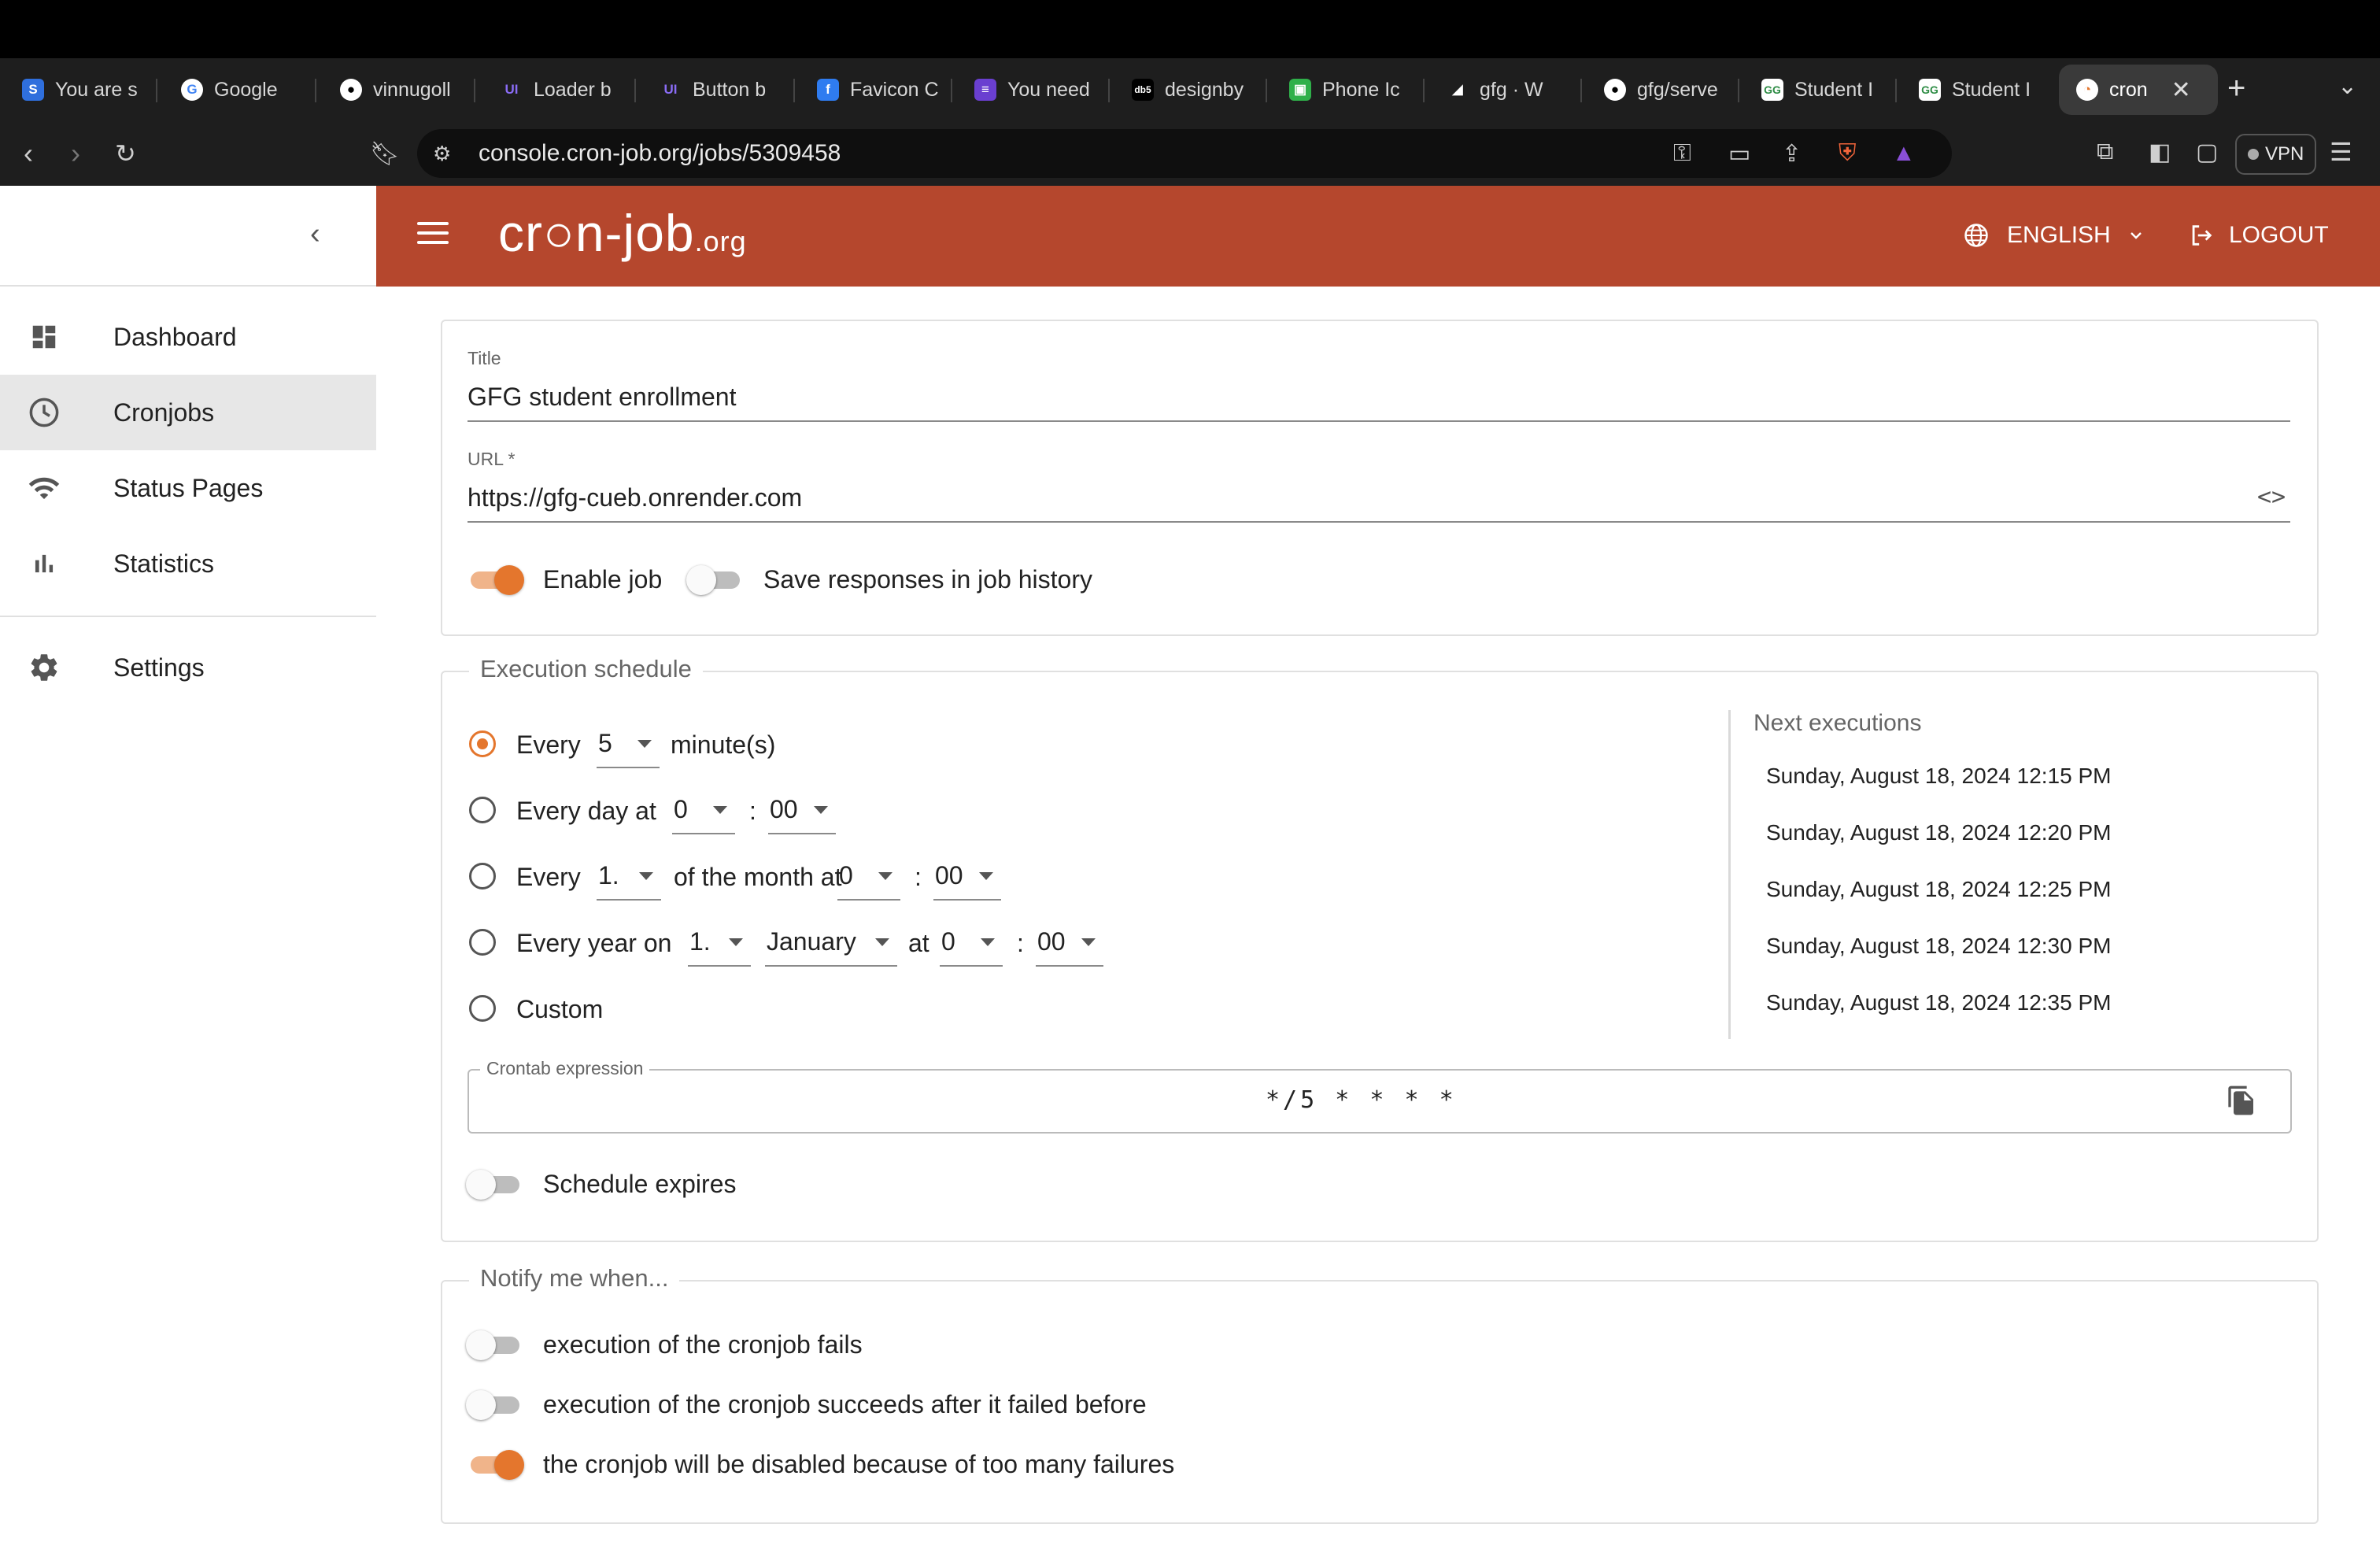  I want to click on title-underline, so click(1379, 421).